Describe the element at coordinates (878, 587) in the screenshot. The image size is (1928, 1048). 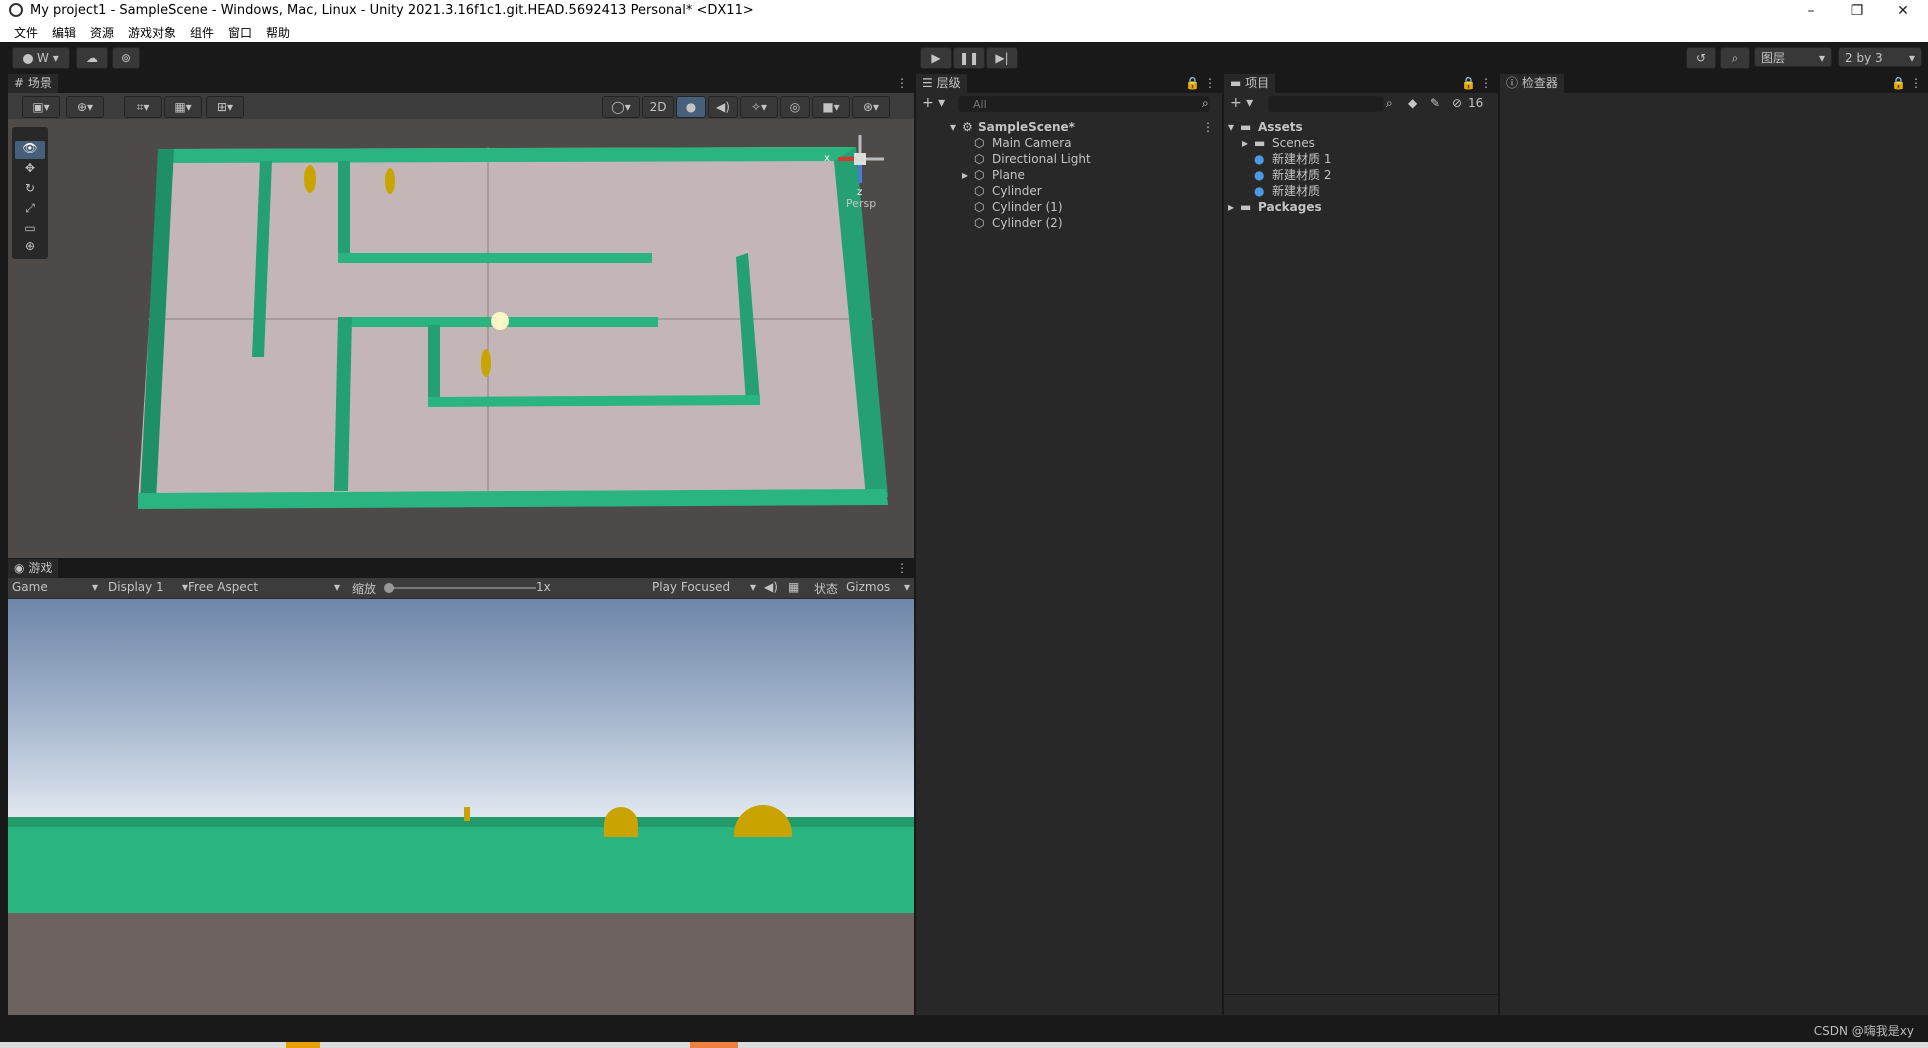
I see `gizmos-dropdown: Gizmos ▾` at that location.